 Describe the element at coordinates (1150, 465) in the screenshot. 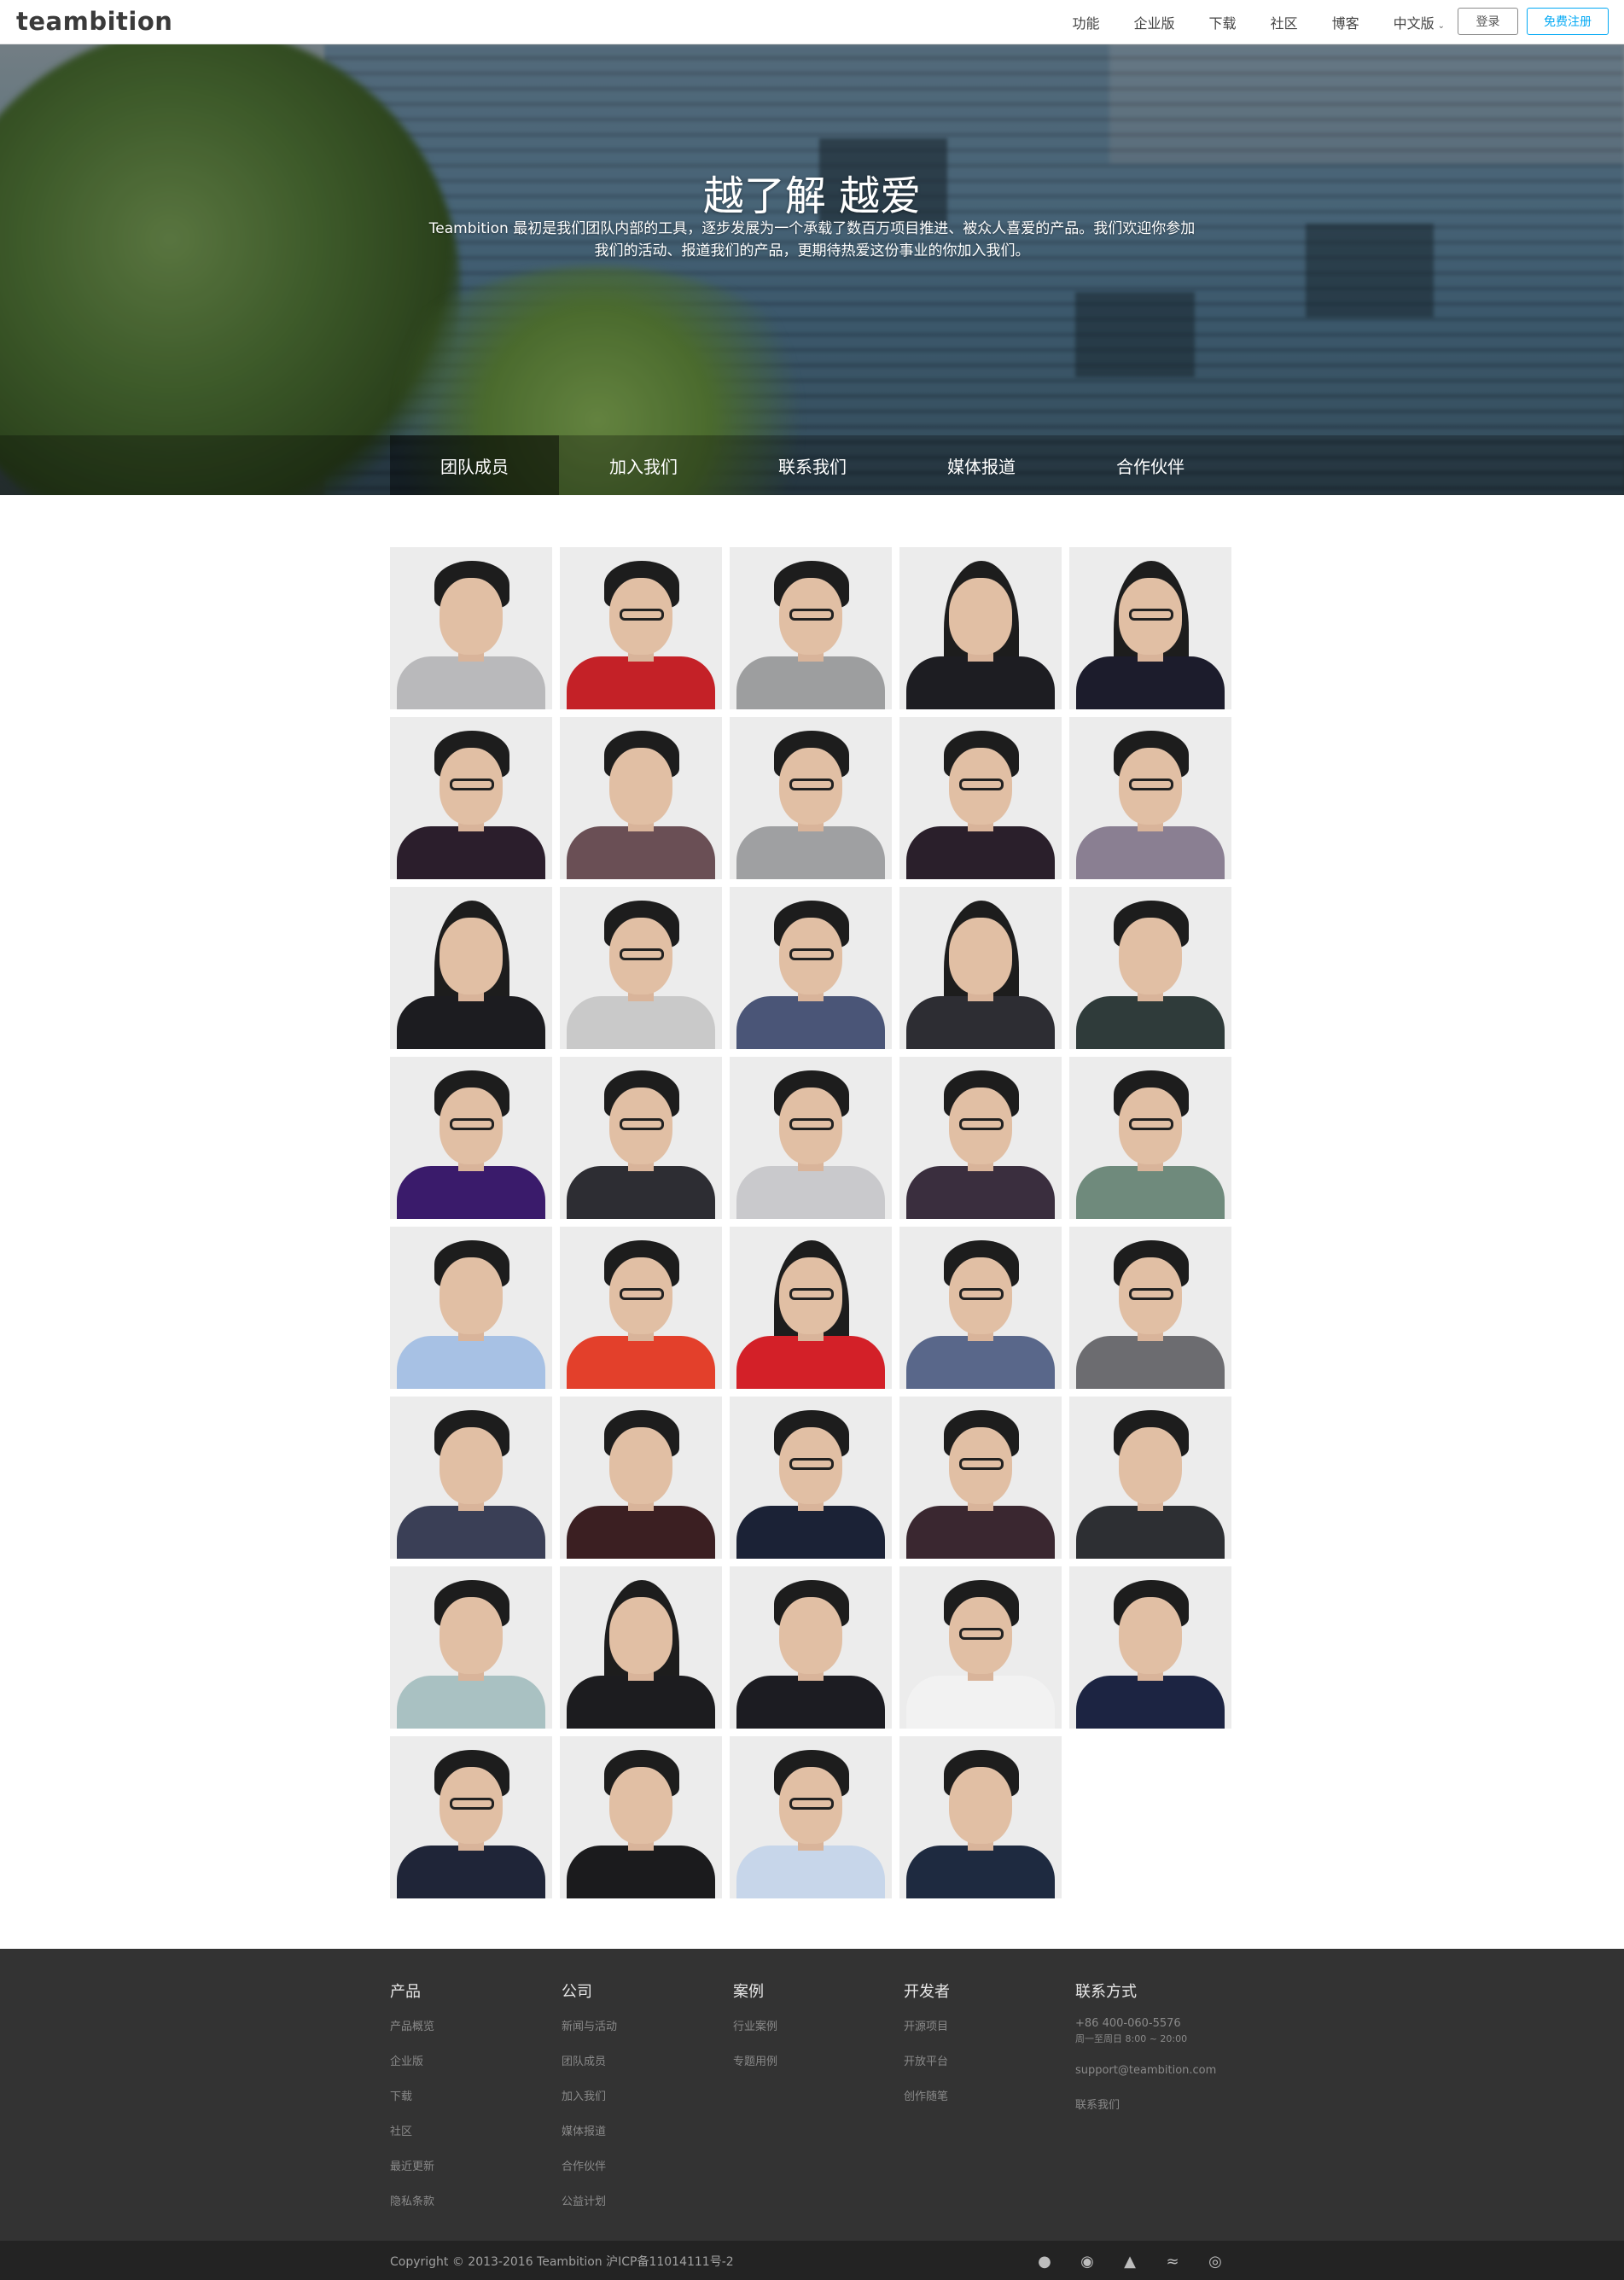

I see `tab-partners: 合作伙伴` at that location.